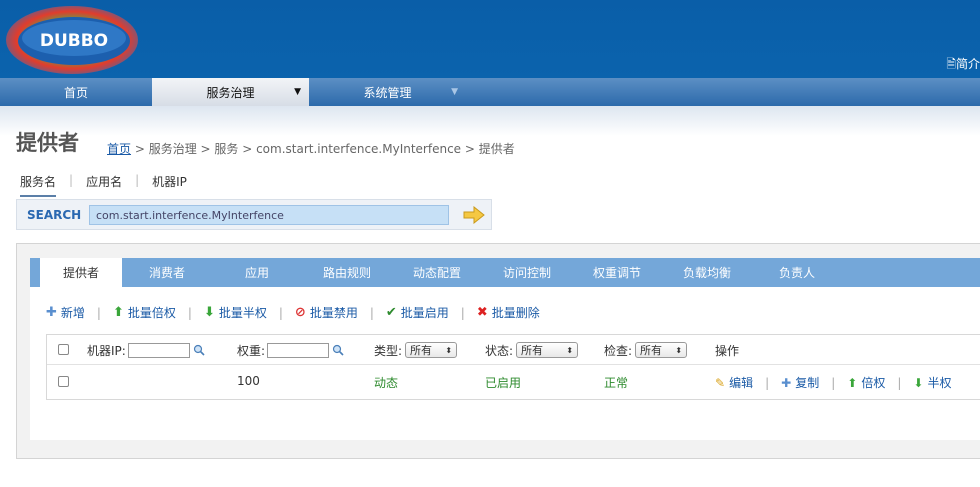 The image size is (980, 487). What do you see at coordinates (437, 272) in the screenshot?
I see `tab-dynamic-config: 动态配置` at bounding box center [437, 272].